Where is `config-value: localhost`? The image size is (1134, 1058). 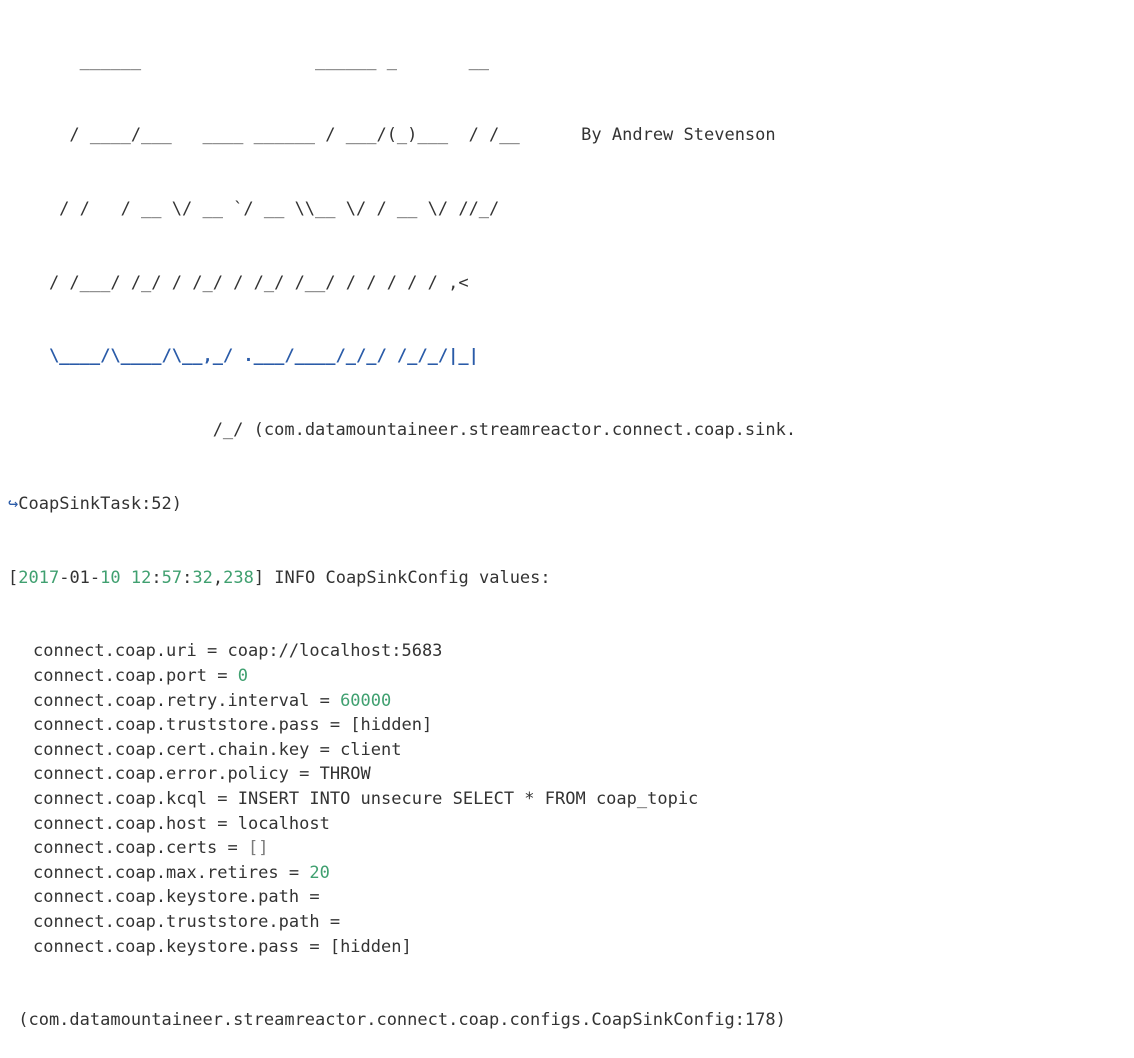 config-value: localhost is located at coordinates (283, 823).